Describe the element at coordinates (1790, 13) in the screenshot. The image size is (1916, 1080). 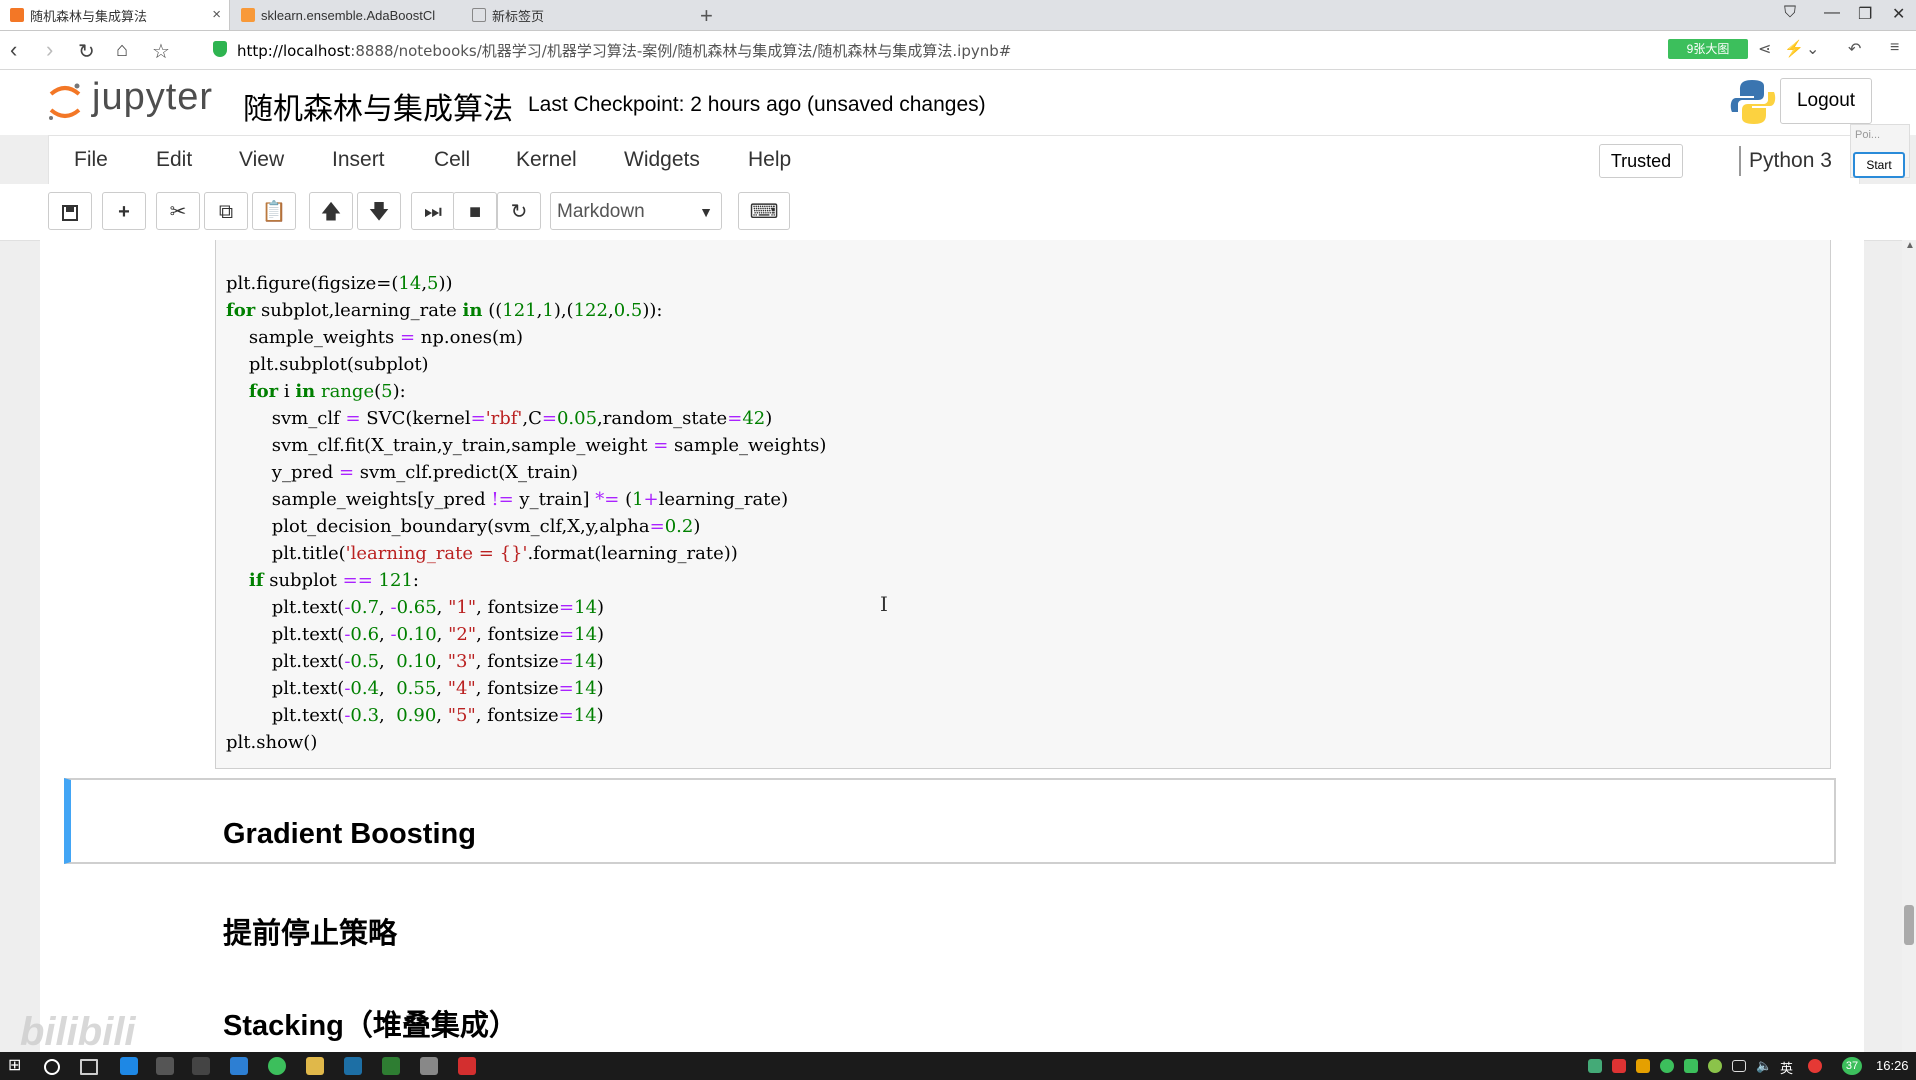
I see `shirt-icon: ⛉` at that location.